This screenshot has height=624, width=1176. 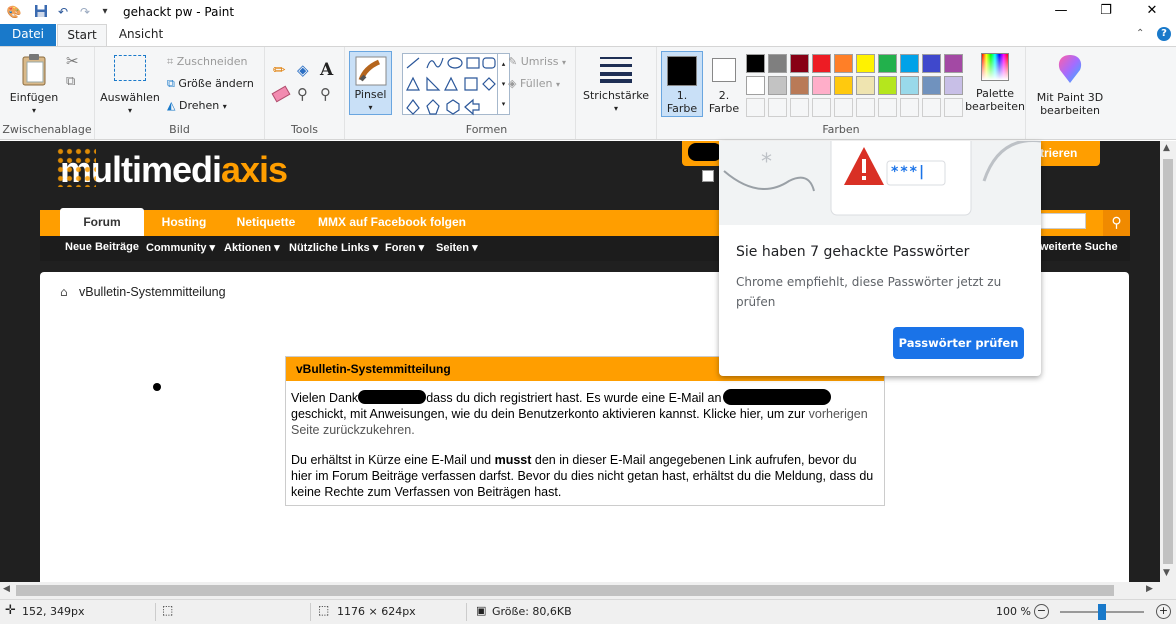 What do you see at coordinates (682, 84) in the screenshot?
I see `color1-button: 1. Farbe` at bounding box center [682, 84].